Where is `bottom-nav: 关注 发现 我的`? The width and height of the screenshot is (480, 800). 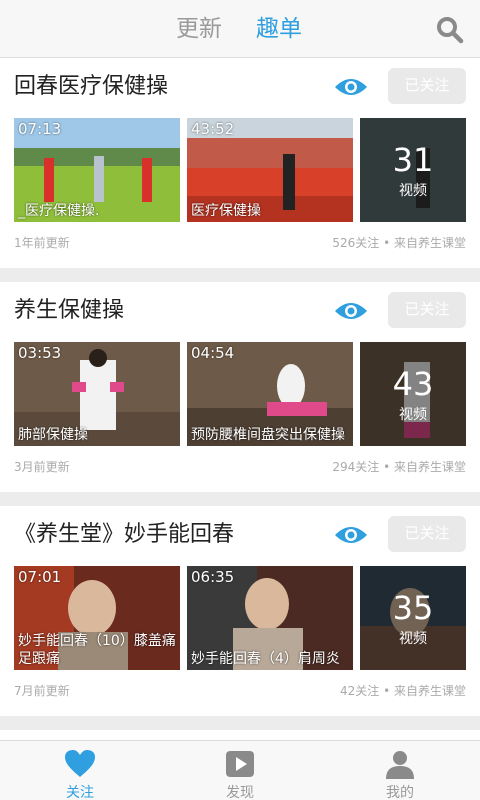
bottom-nav: 关注 发现 我的 is located at coordinates (240, 770).